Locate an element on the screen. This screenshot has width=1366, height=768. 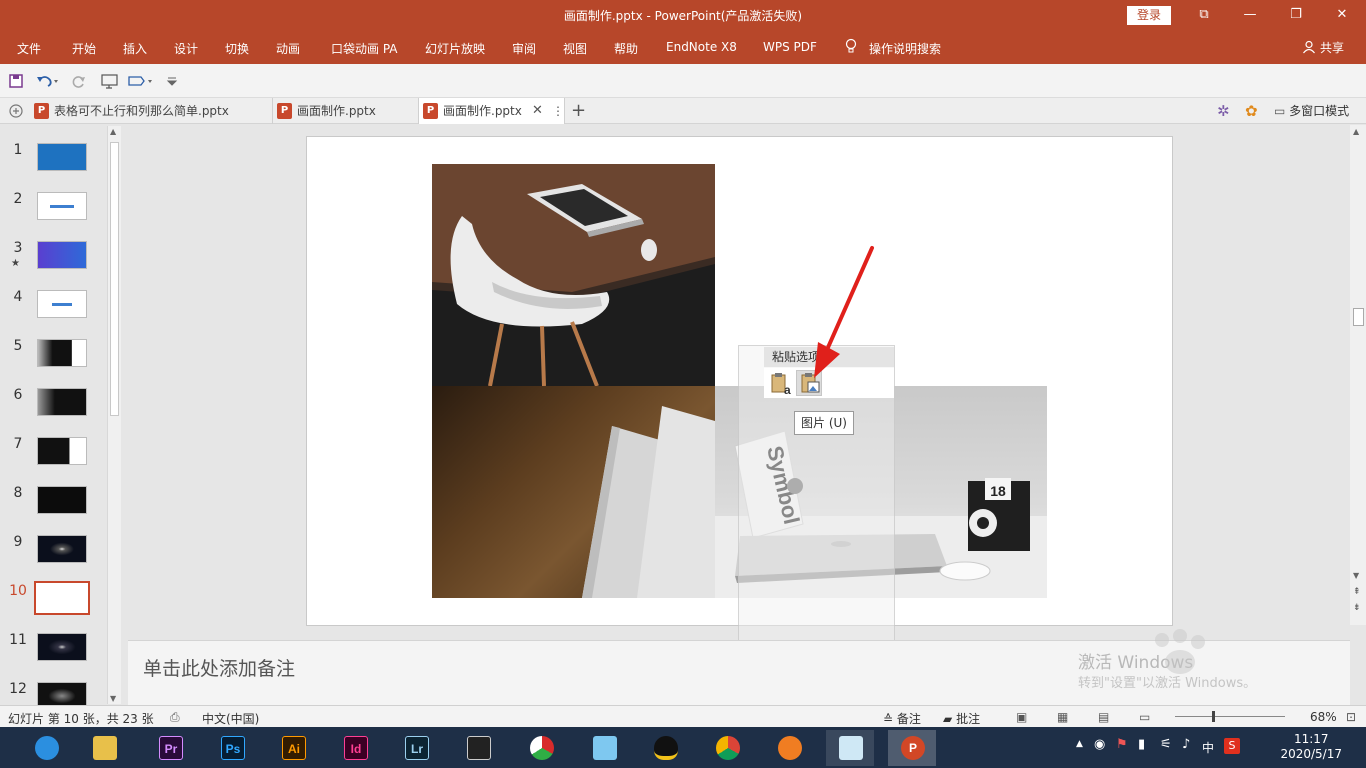
slide-thumbnail: 3 ★ is located at coordinates (55, 260).